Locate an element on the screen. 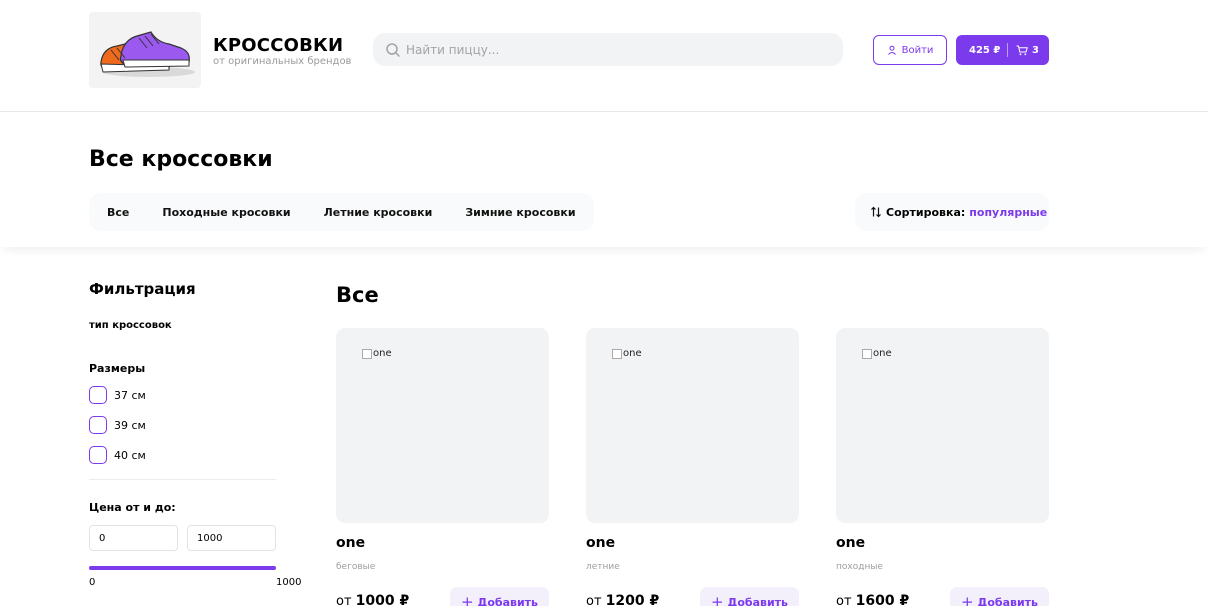 This screenshot has width=1208, height=606. search-icon is located at coordinates (393, 50).